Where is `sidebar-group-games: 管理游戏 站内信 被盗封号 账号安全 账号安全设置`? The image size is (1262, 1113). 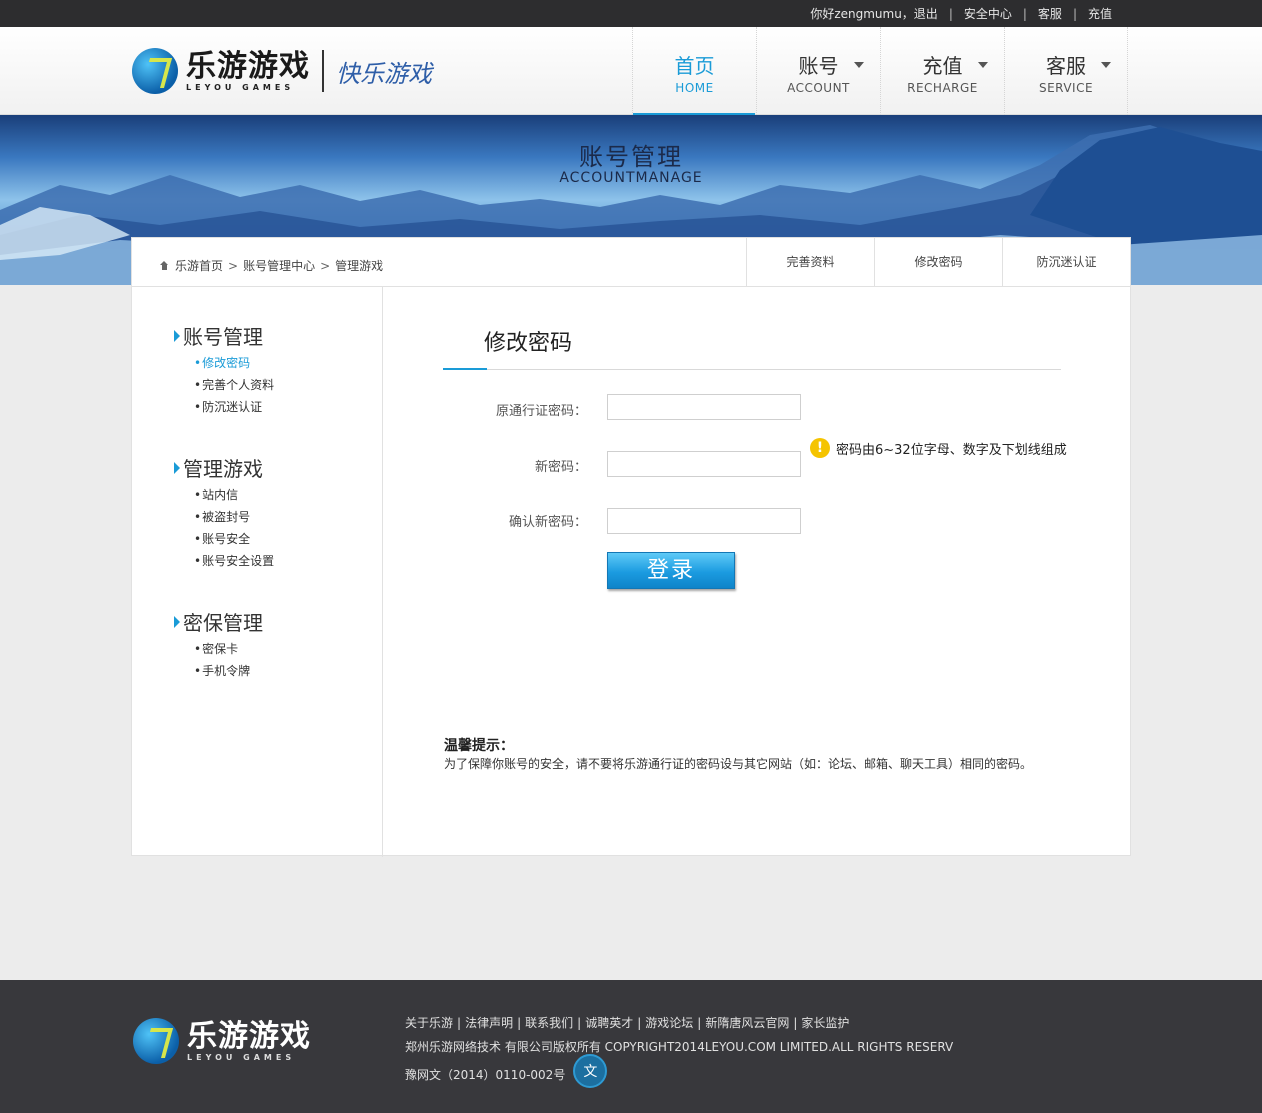 sidebar-group-games: 管理游戏 站内信 被盗封号 账号安全 账号安全设置 is located at coordinates (224, 512).